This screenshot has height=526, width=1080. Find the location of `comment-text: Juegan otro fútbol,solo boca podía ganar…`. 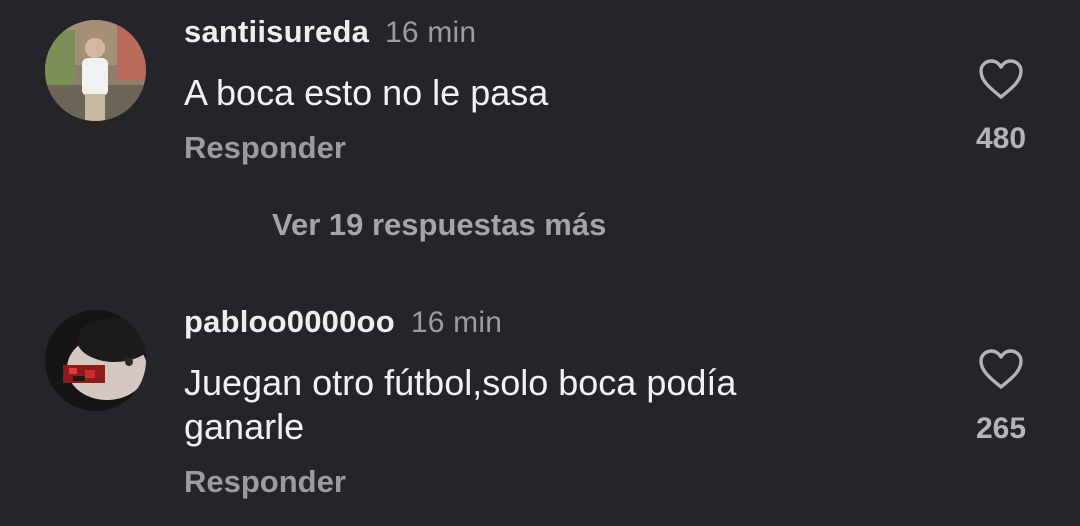

comment-text: Juegan otro fútbol,solo boca podía ganar… is located at coordinates (460, 404).